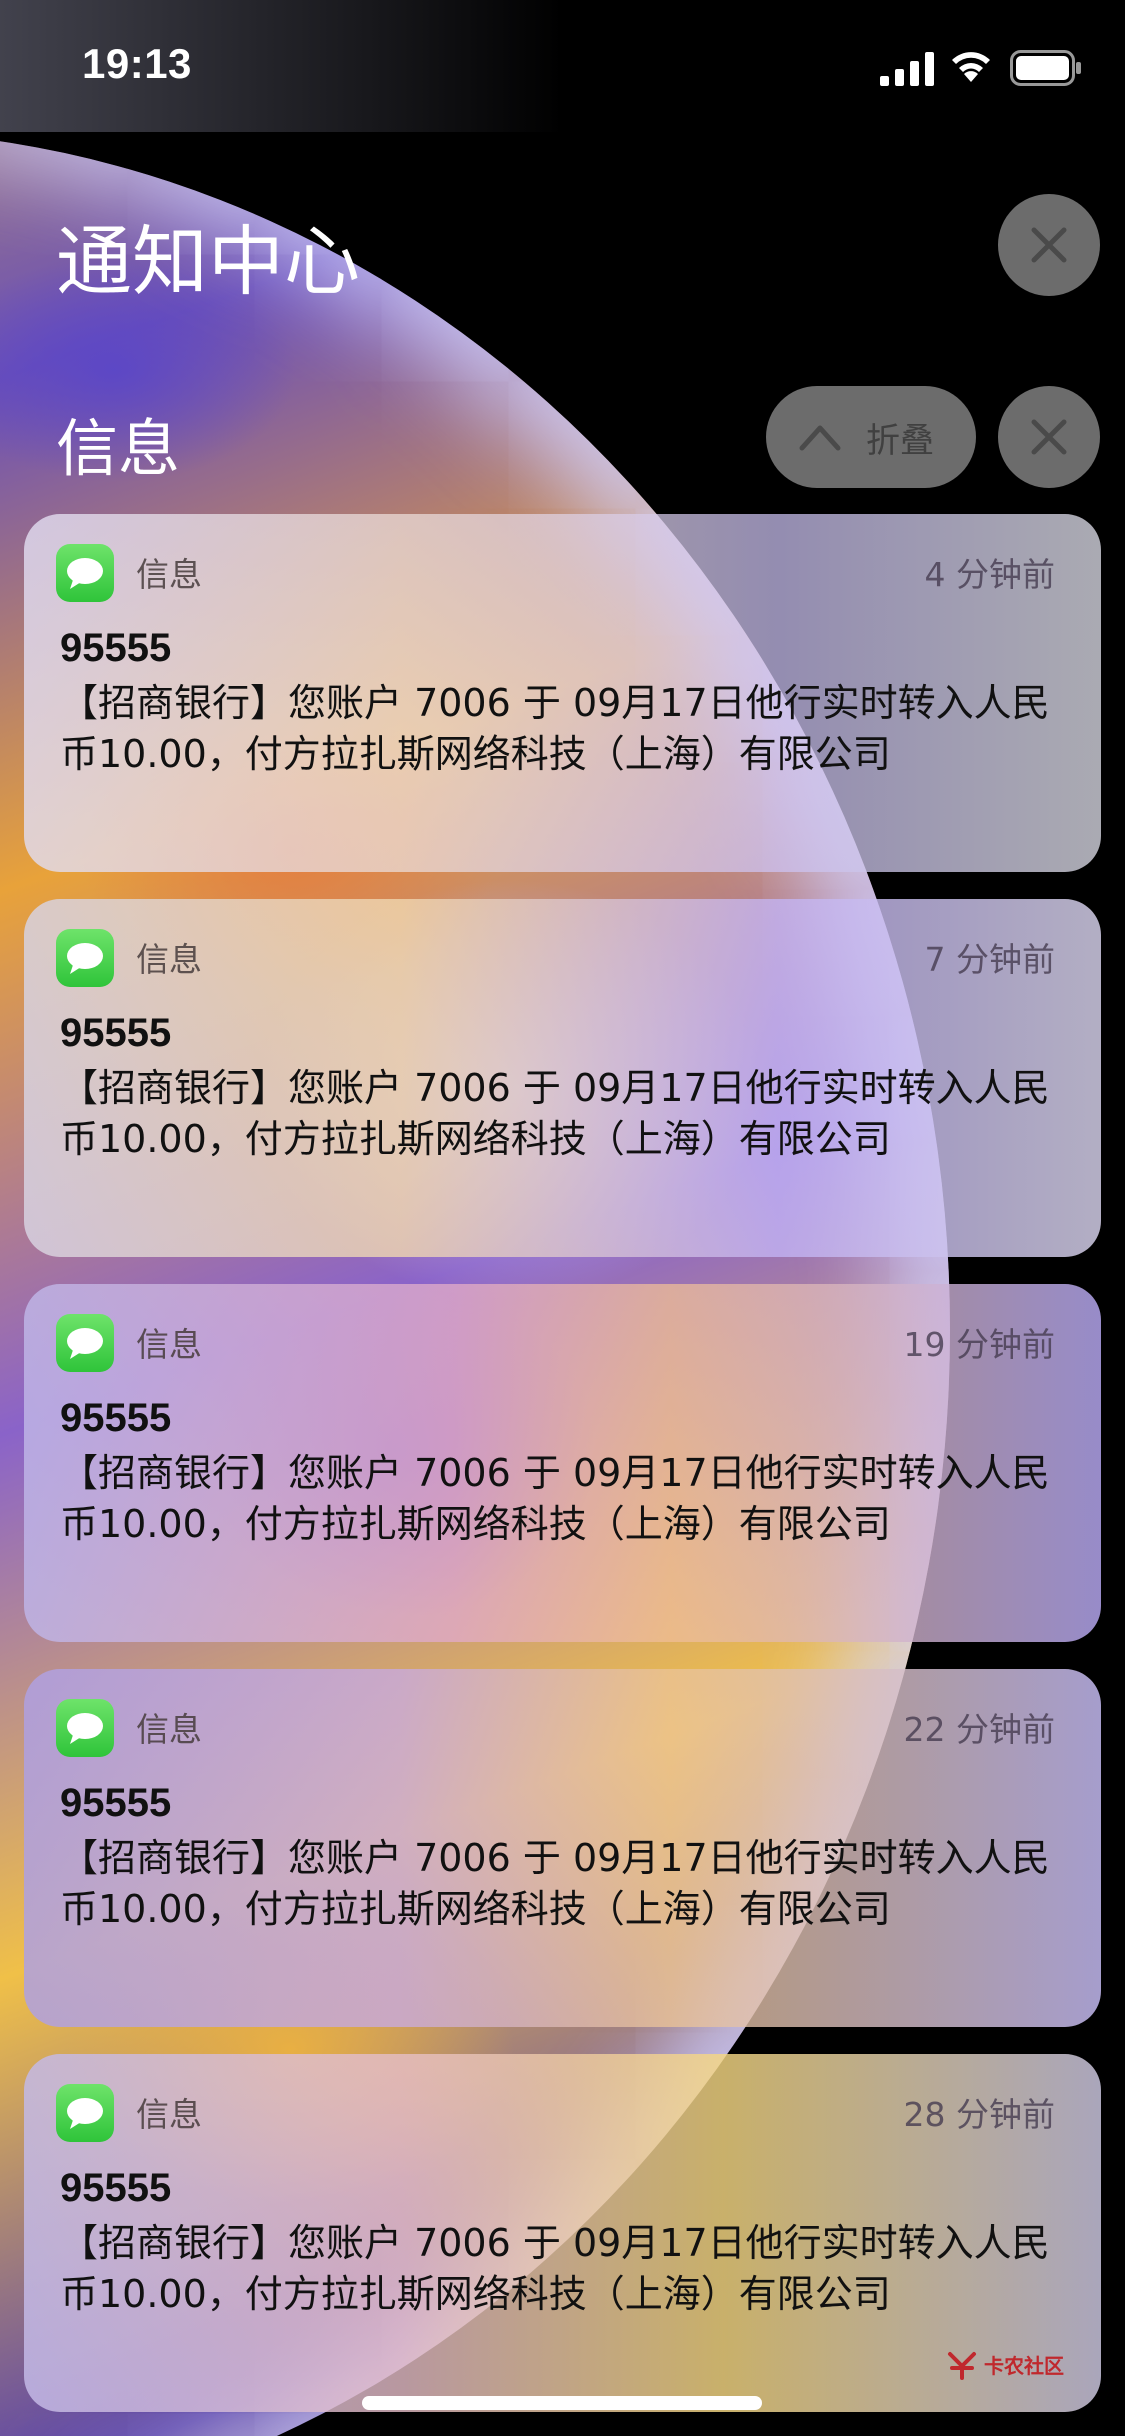  Describe the element at coordinates (907, 69) in the screenshot. I see `signal-icon` at that location.